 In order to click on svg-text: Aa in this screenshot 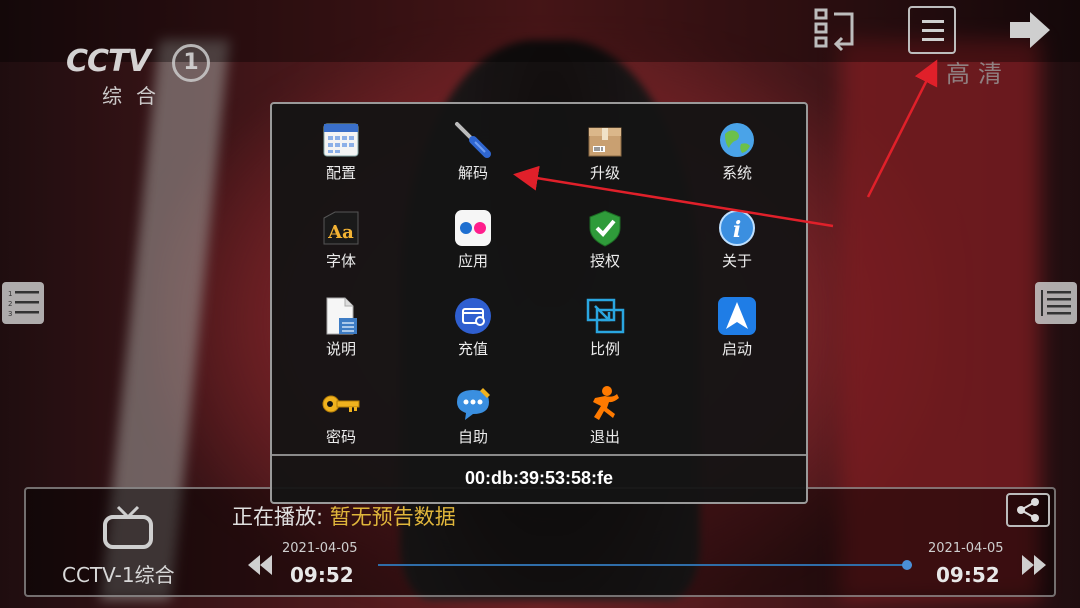, I will do `click(340, 232)`.